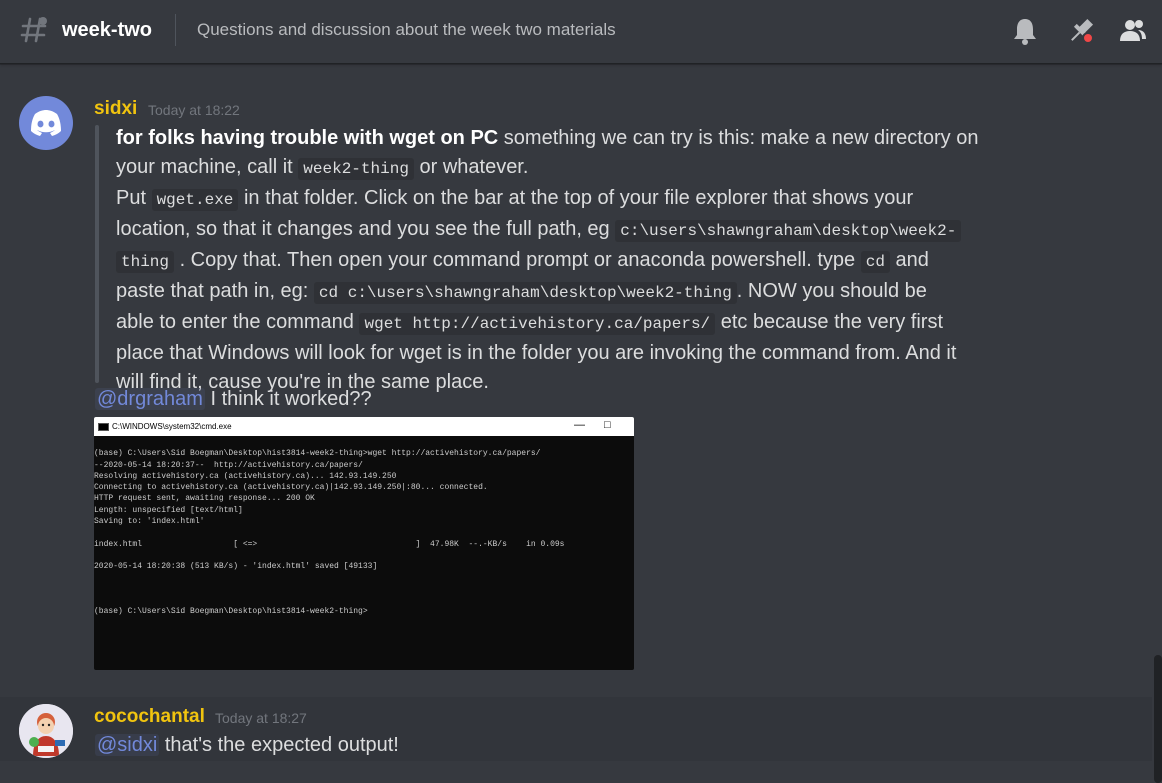 This screenshot has height=783, width=1162. What do you see at coordinates (875, 262) in the screenshot?
I see `inline-code: cd` at bounding box center [875, 262].